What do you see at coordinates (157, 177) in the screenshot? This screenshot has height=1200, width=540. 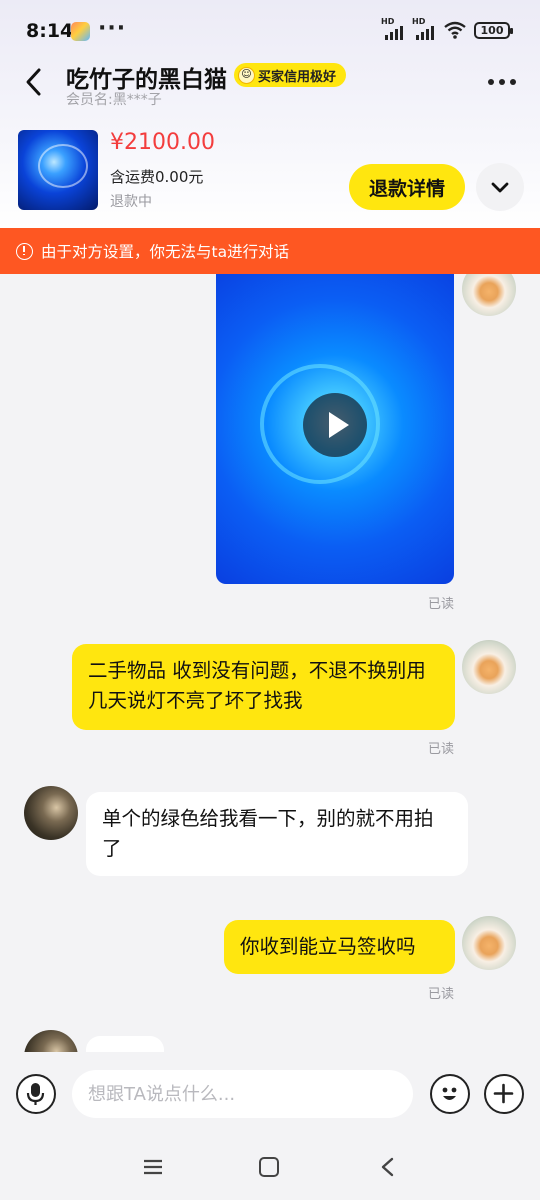 I see `shipping-fee: 含运费0.00元` at bounding box center [157, 177].